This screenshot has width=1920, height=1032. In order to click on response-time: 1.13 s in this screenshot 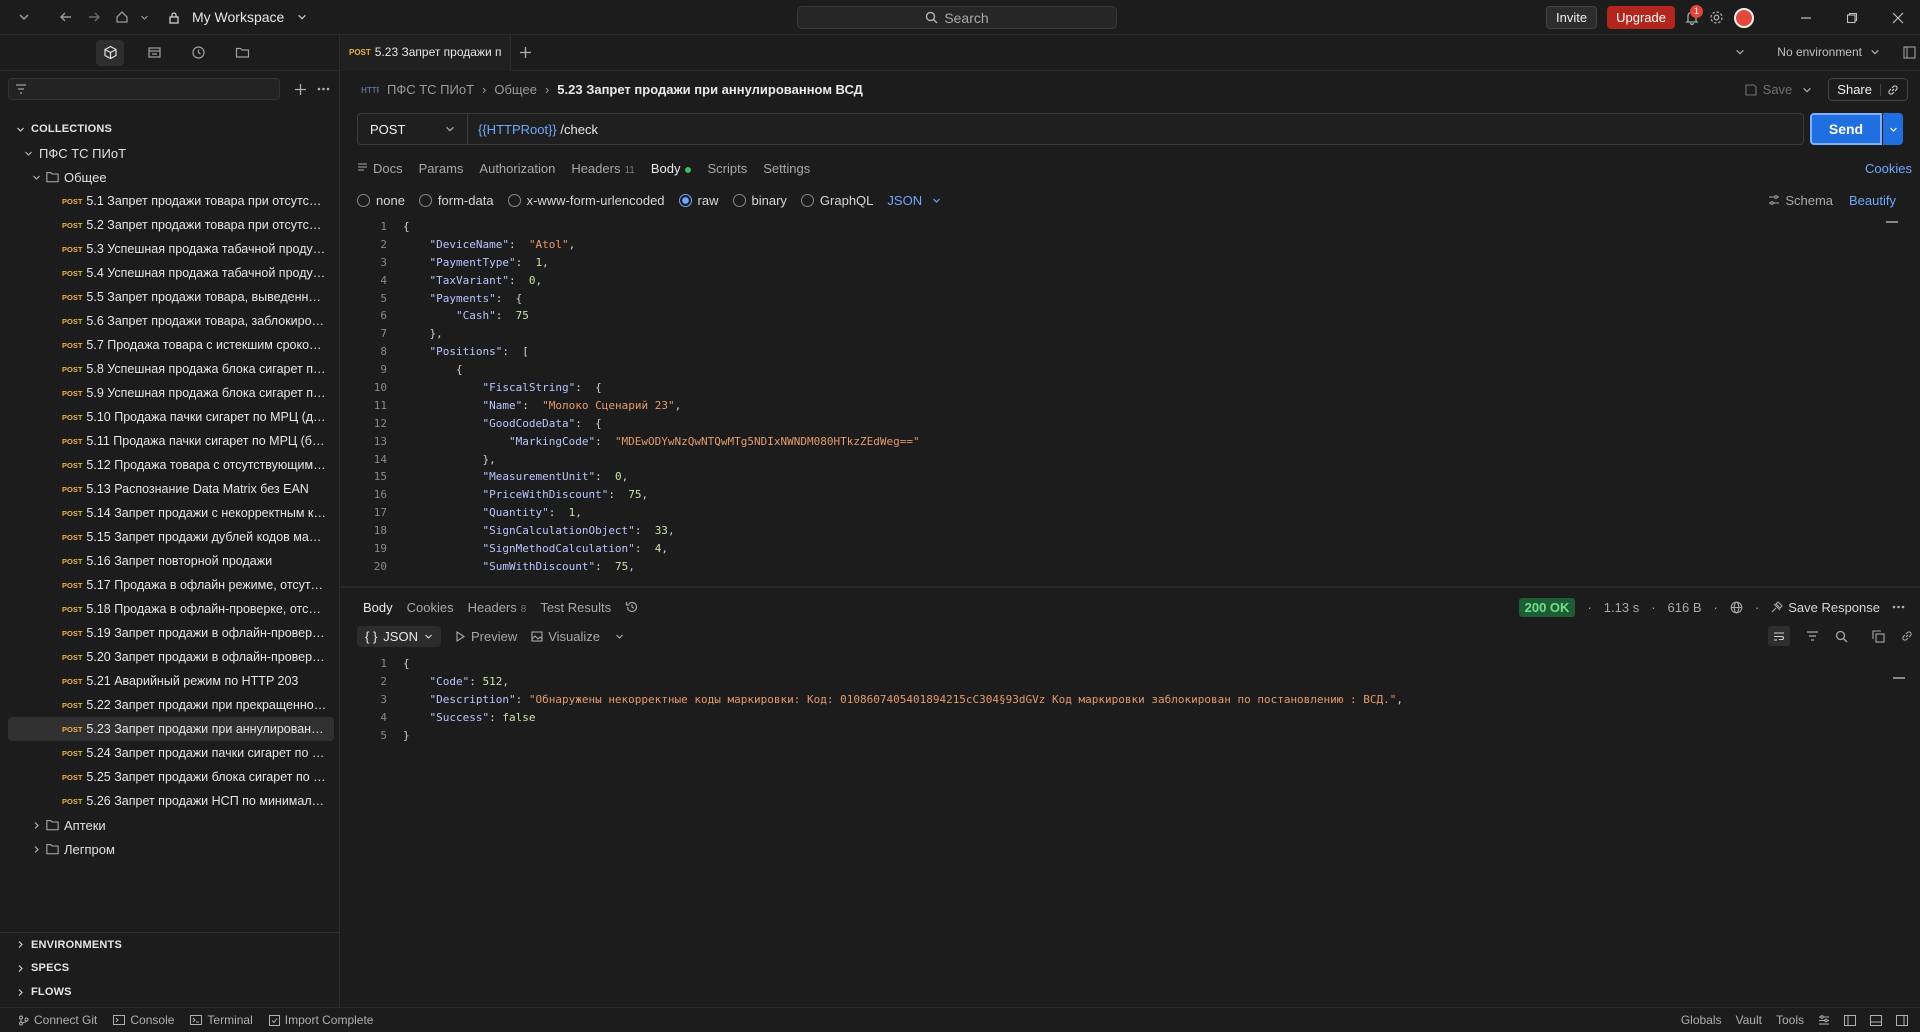, I will do `click(1621, 607)`.